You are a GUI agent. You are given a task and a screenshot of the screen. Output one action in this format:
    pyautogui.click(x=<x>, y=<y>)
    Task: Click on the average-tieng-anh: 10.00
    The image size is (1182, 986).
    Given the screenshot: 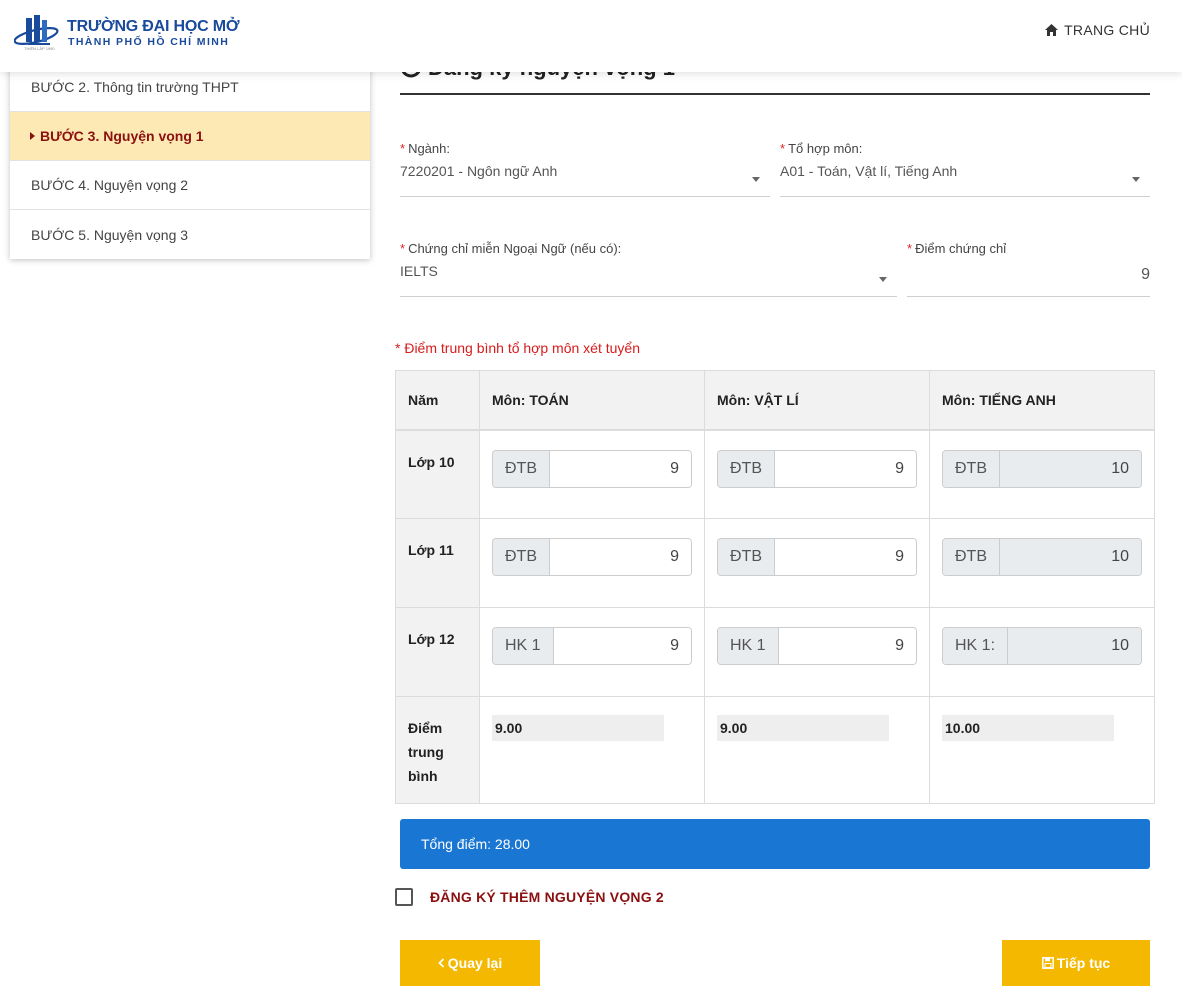 What is the action you would take?
    pyautogui.click(x=1028, y=728)
    